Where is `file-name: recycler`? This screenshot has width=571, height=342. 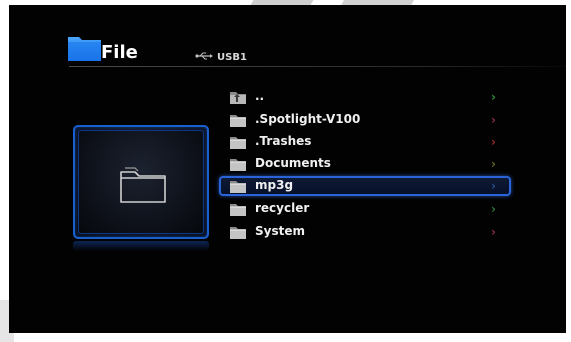 file-name: recycler is located at coordinates (282, 208).